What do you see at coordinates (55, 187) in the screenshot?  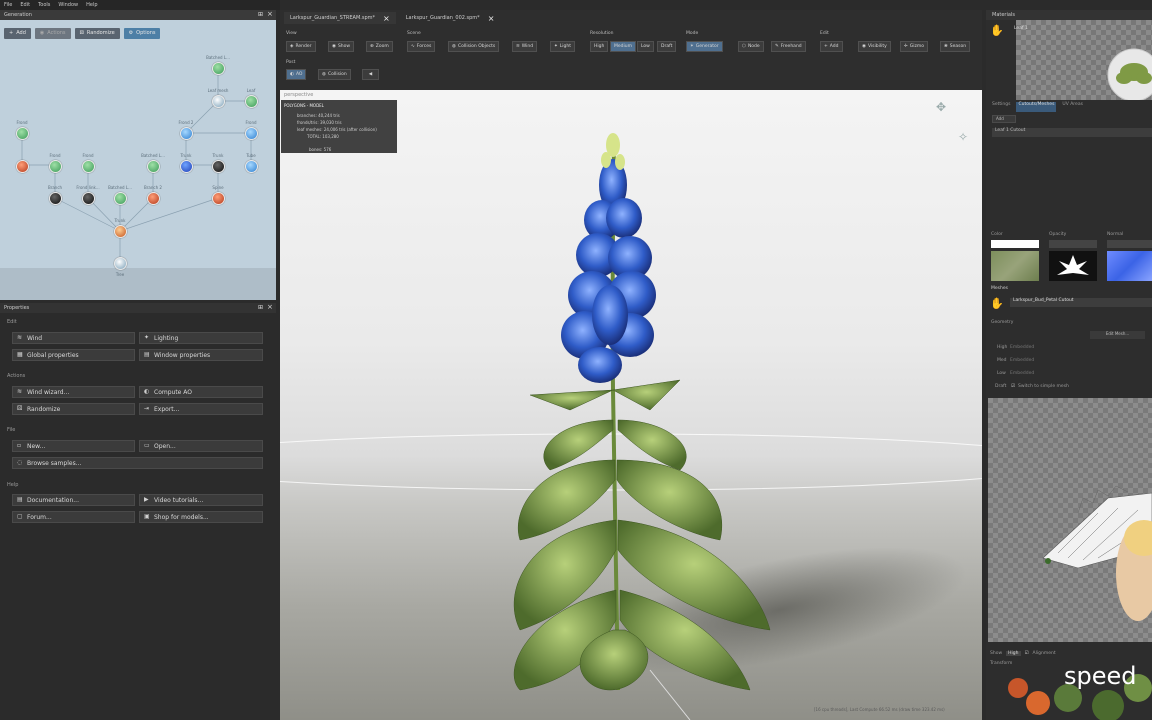 I see `node-label: Branch` at bounding box center [55, 187].